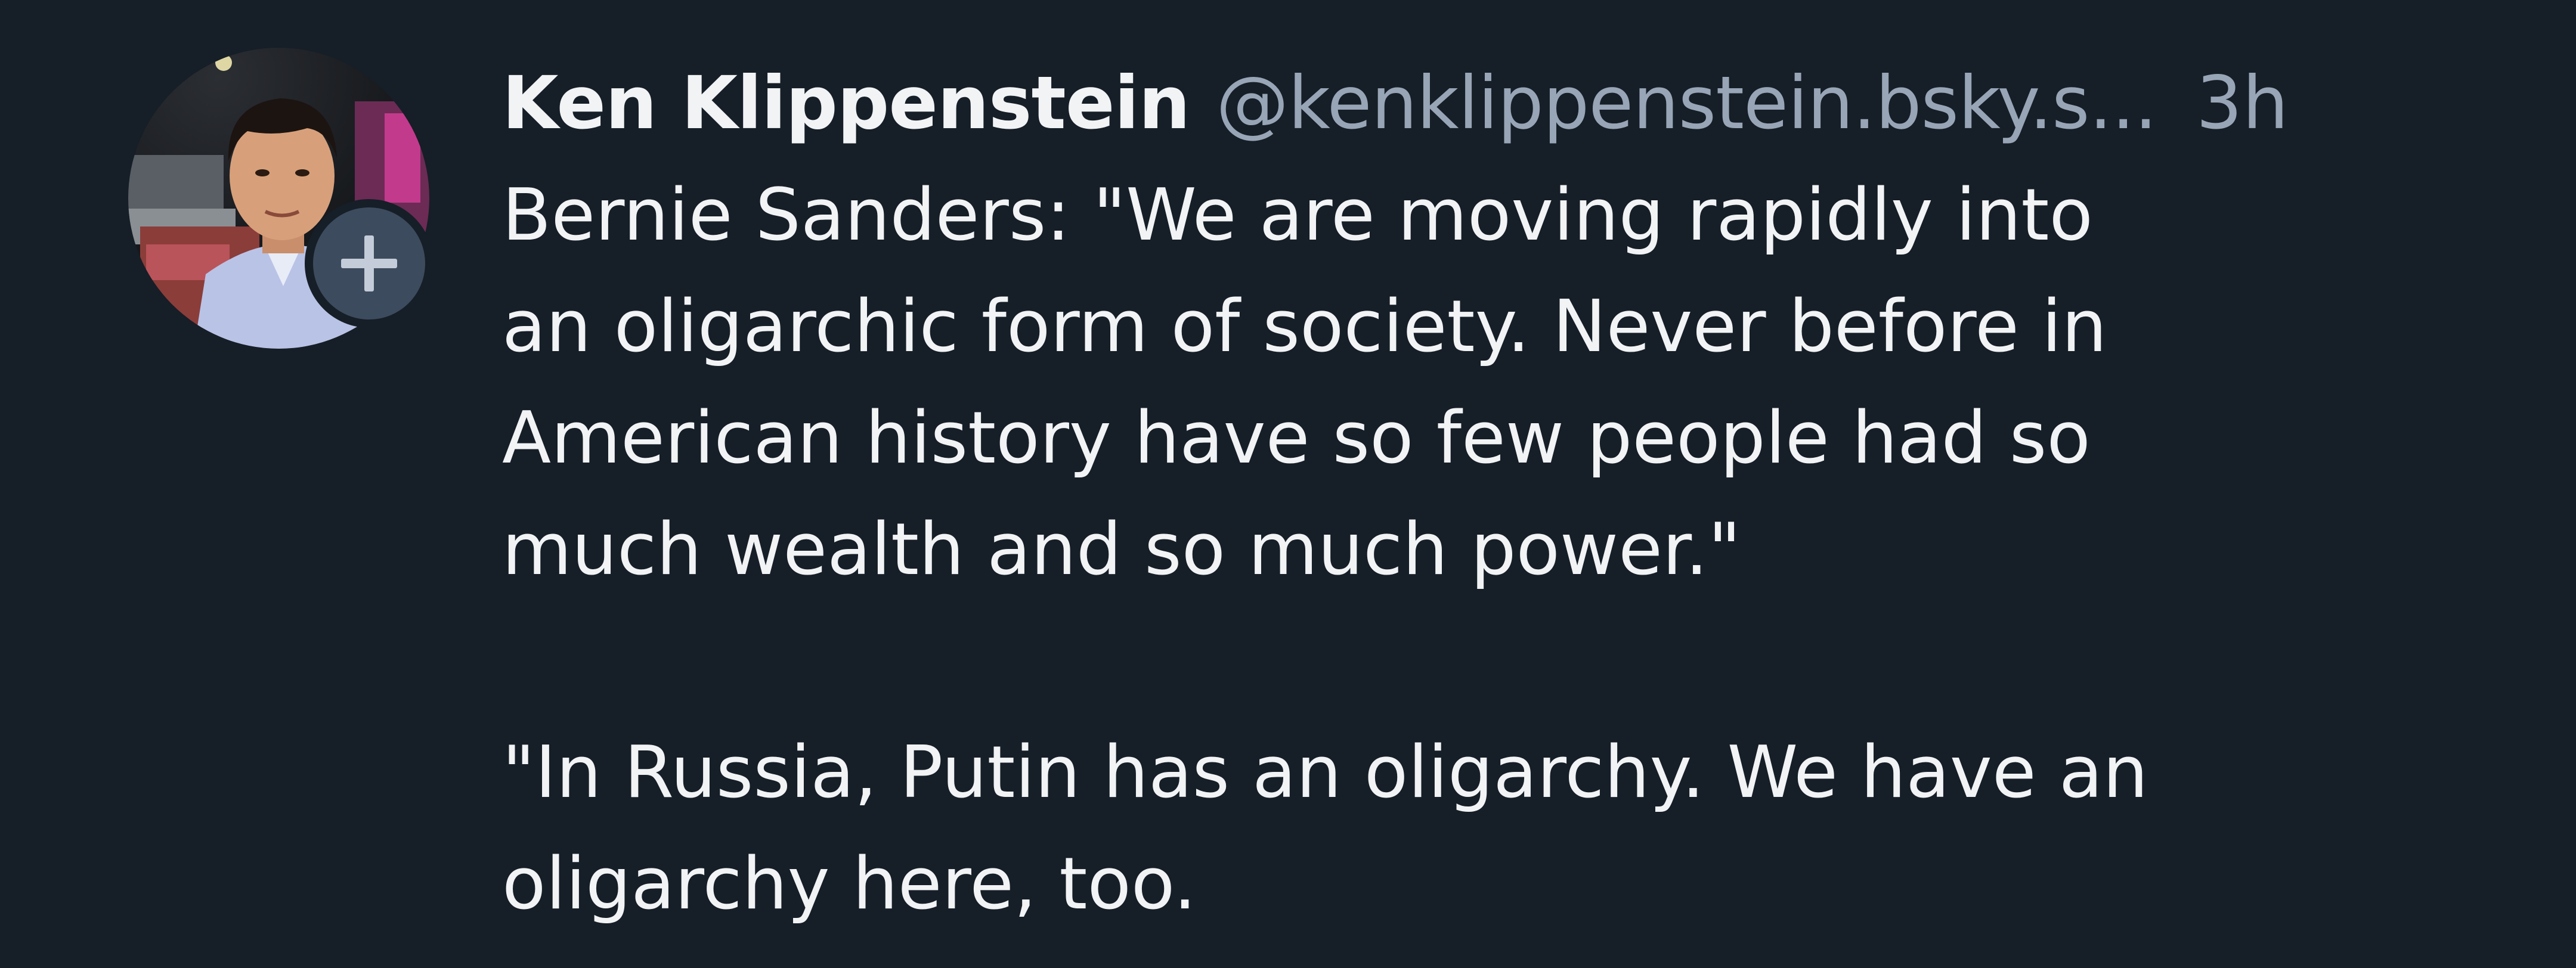  Describe the element at coordinates (2242, 103) in the screenshot. I see `post-timestamp: 3h` at that location.